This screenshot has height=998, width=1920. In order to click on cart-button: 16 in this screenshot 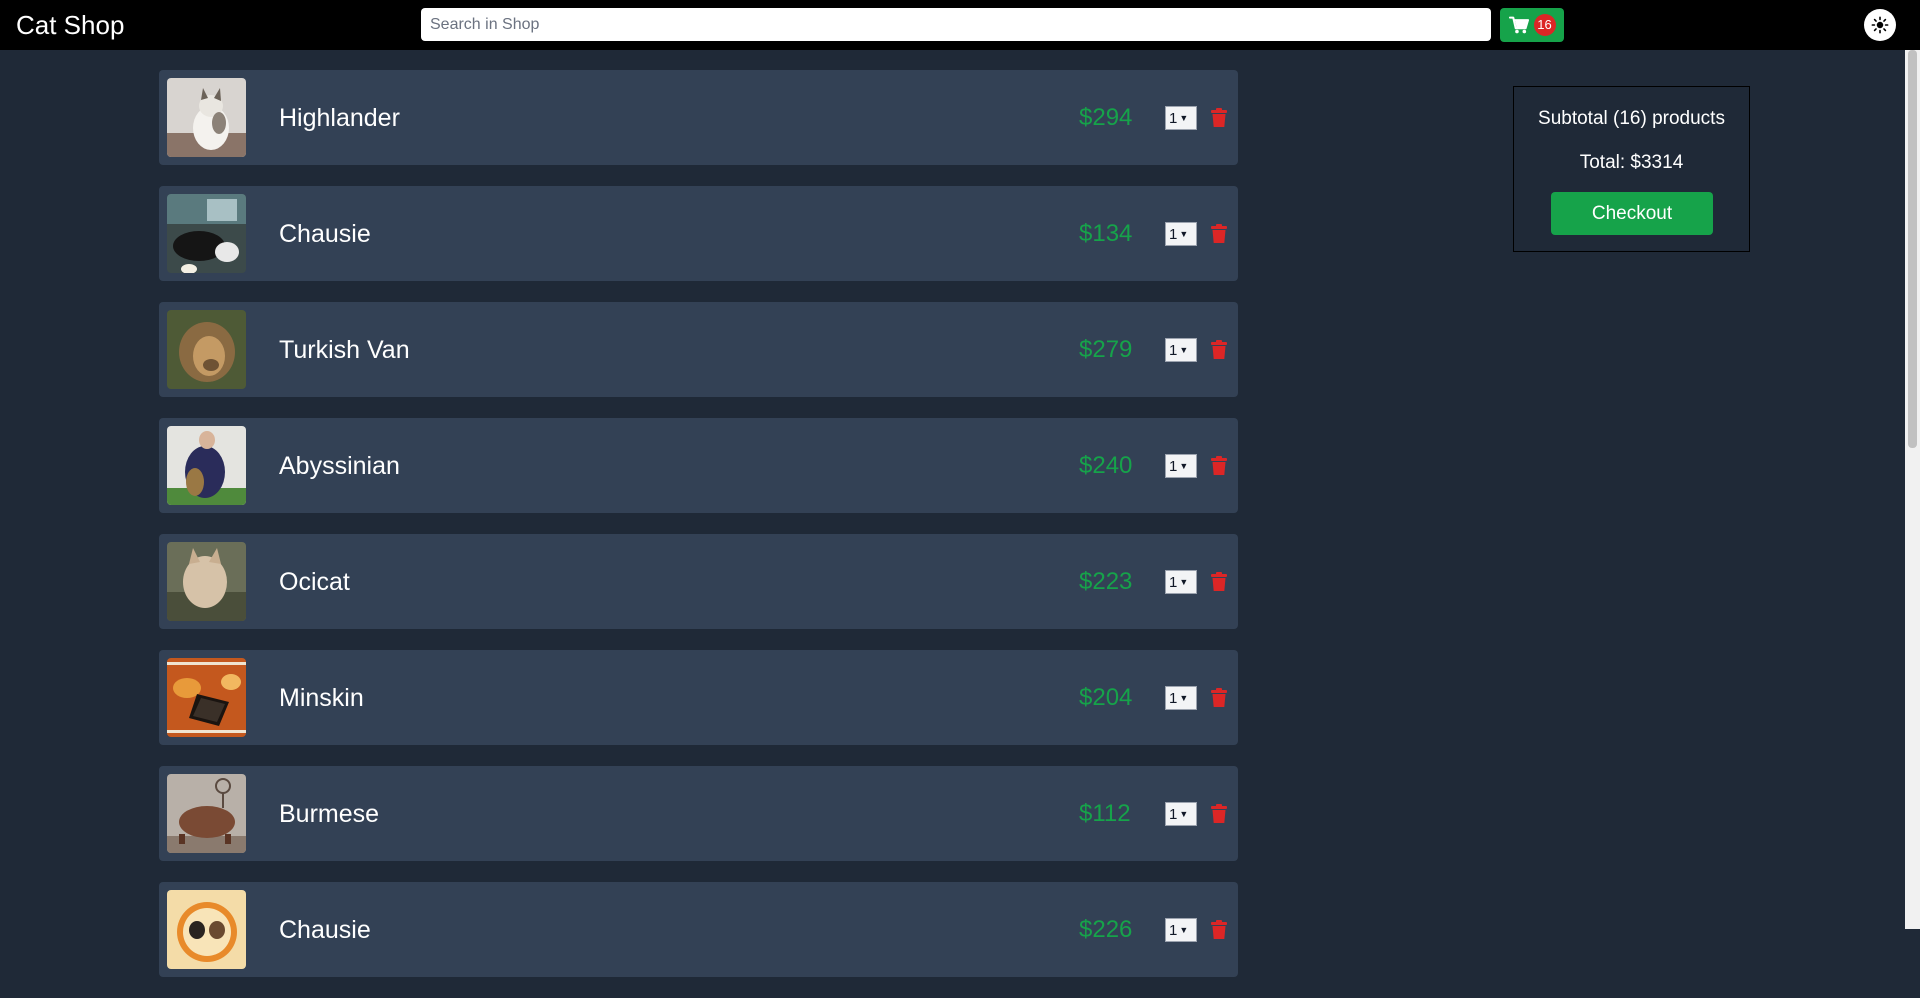, I will do `click(1532, 25)`.